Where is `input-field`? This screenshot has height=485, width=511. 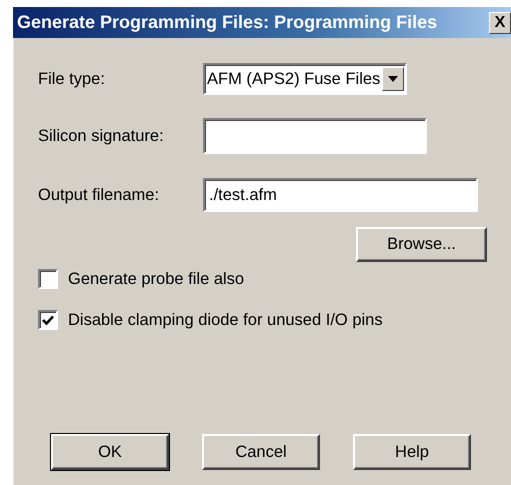
input-field is located at coordinates (315, 136).